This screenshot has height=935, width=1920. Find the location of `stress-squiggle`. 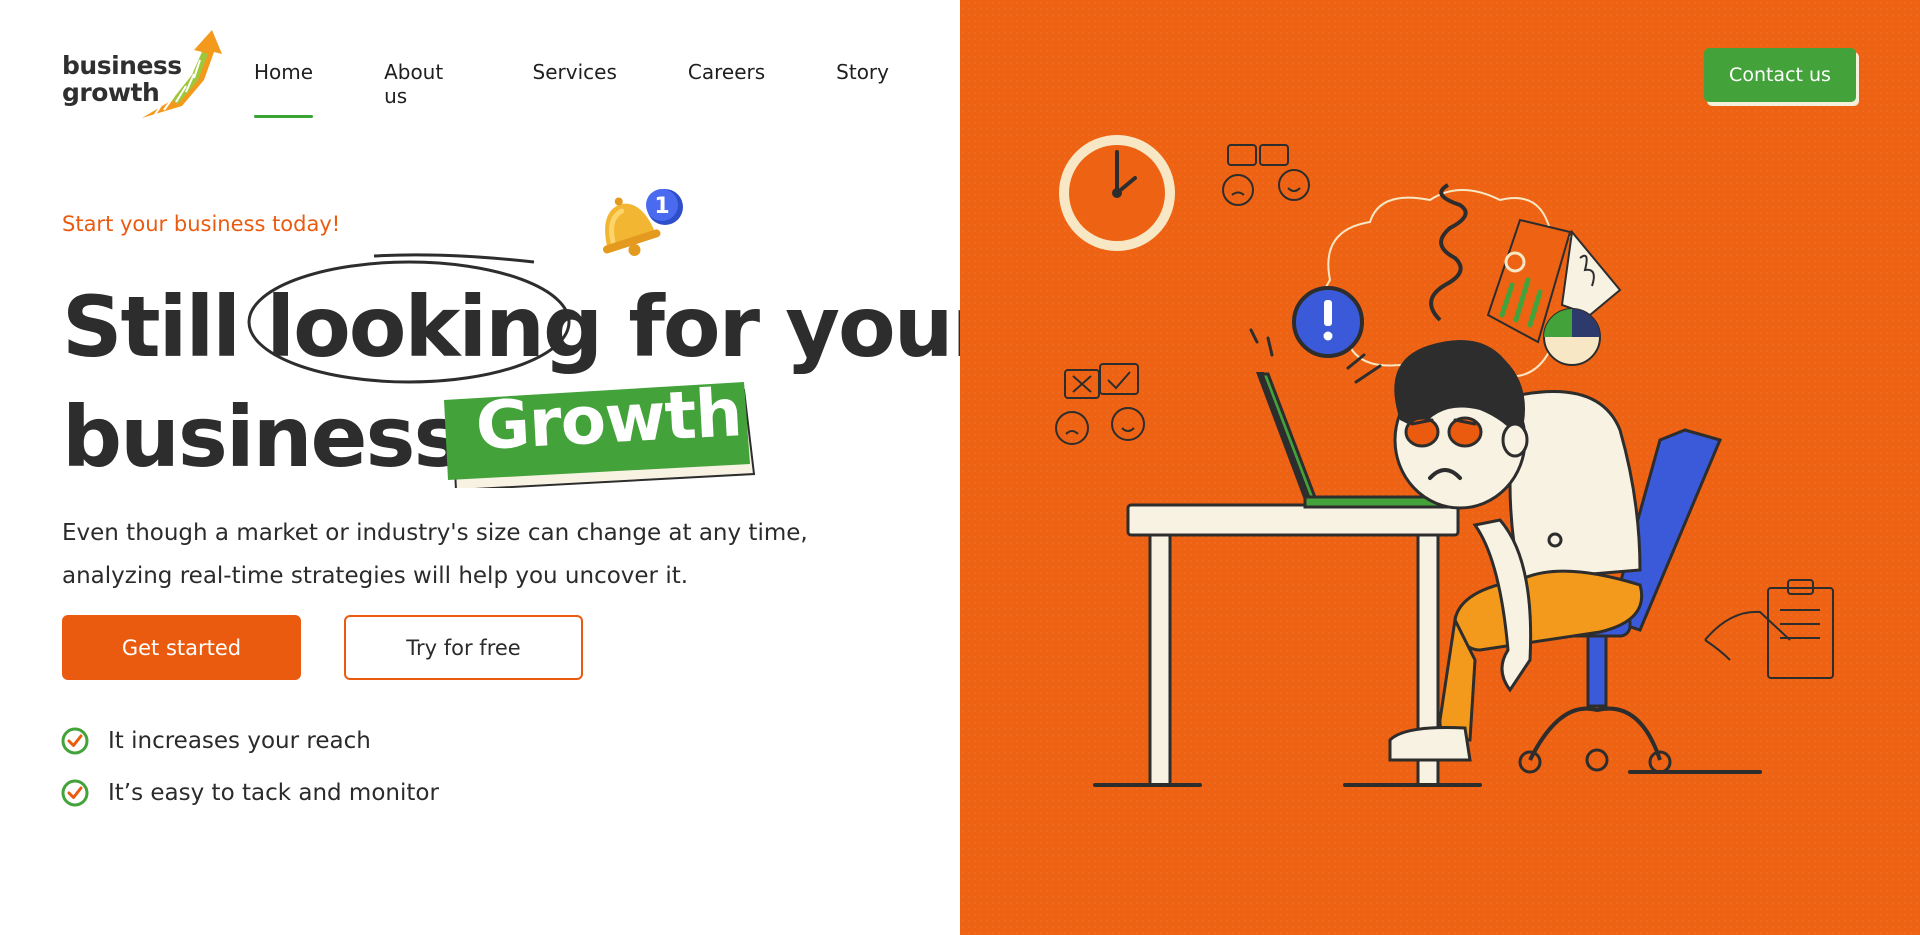

stress-squiggle is located at coordinates (1448, 252).